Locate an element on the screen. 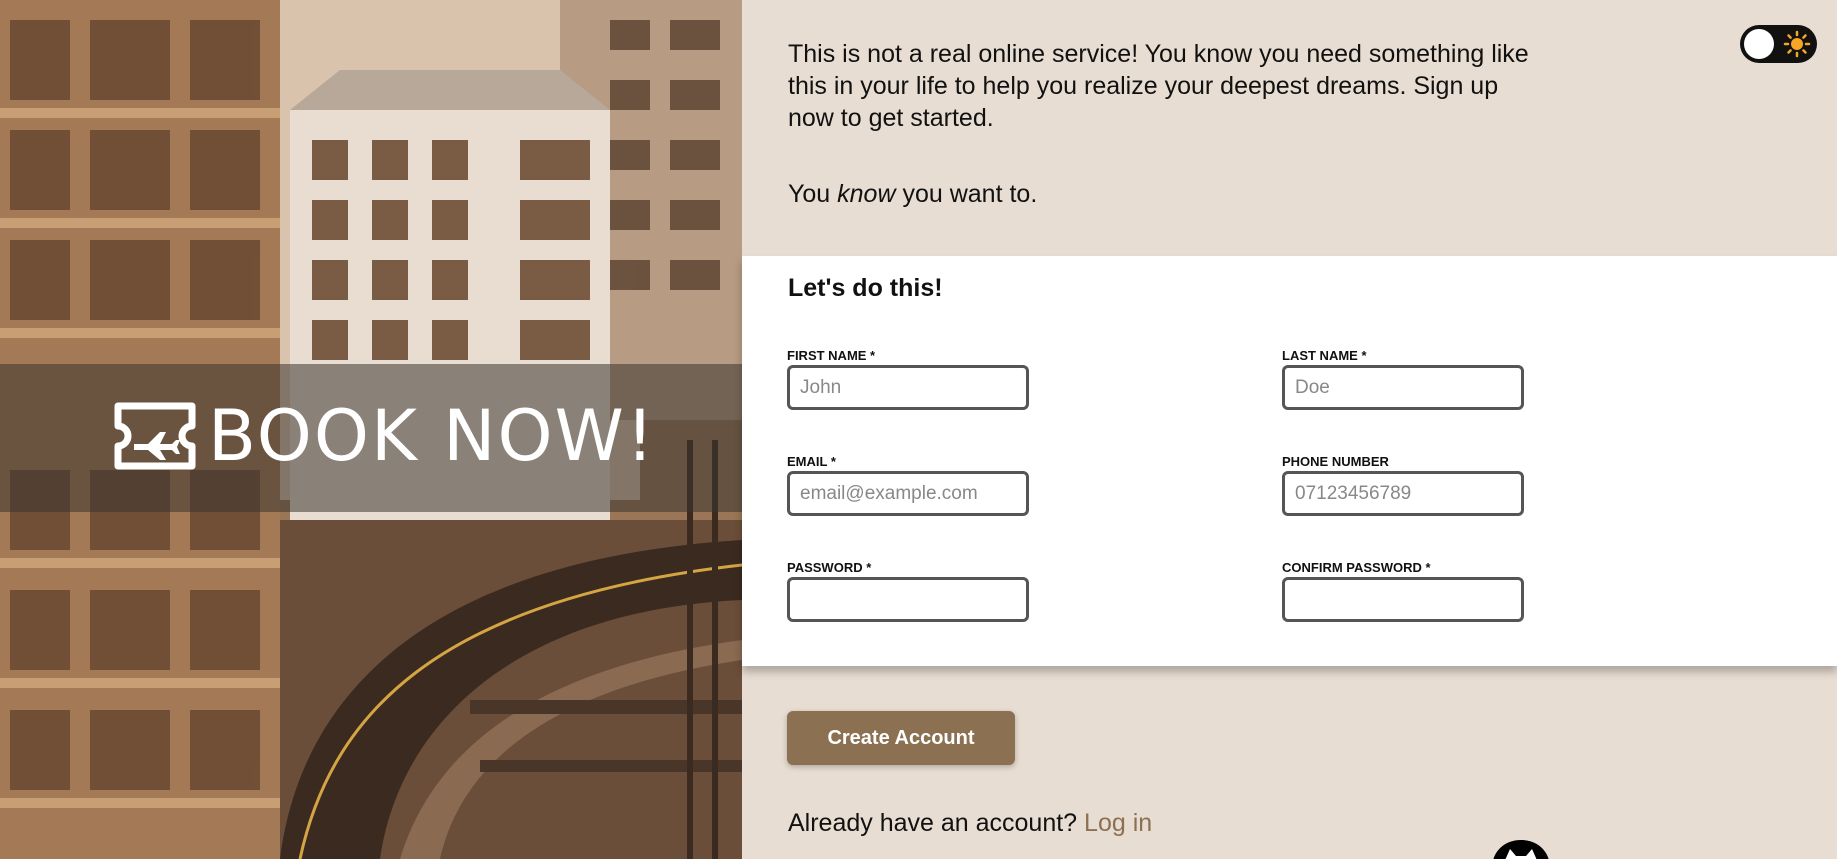  book-now-logo: BOOK NOW! is located at coordinates (384, 436).